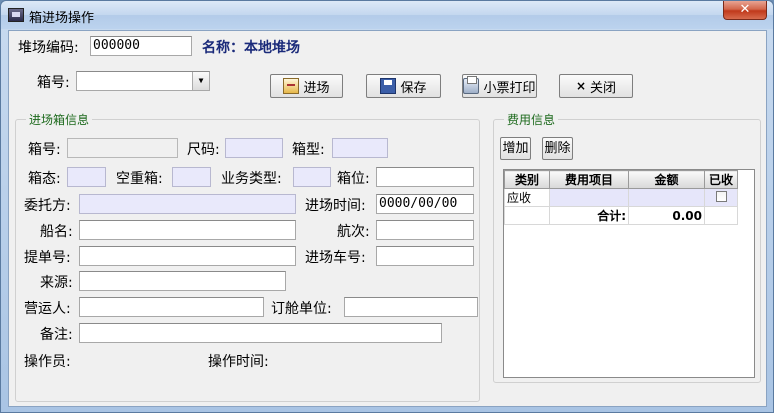 This screenshot has width=774, height=413. I want to click on box-no-label: 箱号:, so click(53, 83).